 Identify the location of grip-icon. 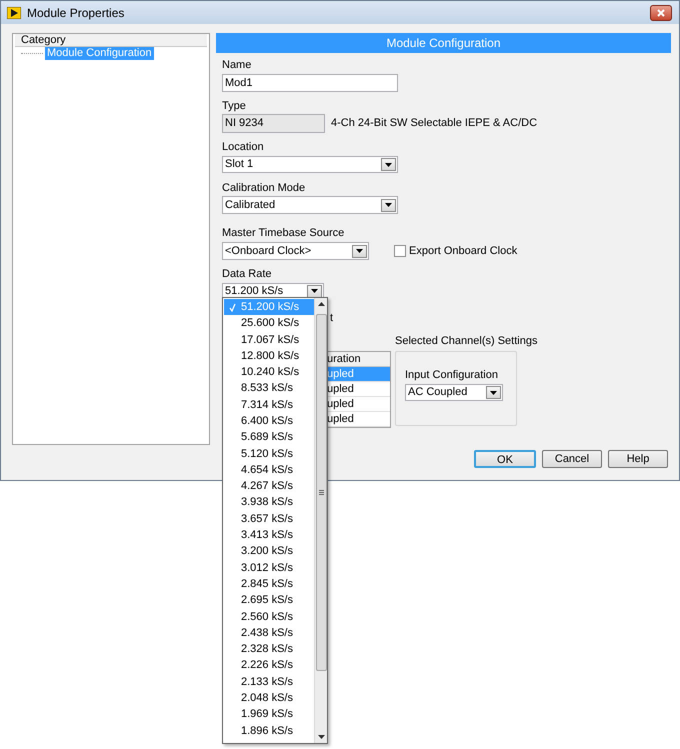
(321, 492).